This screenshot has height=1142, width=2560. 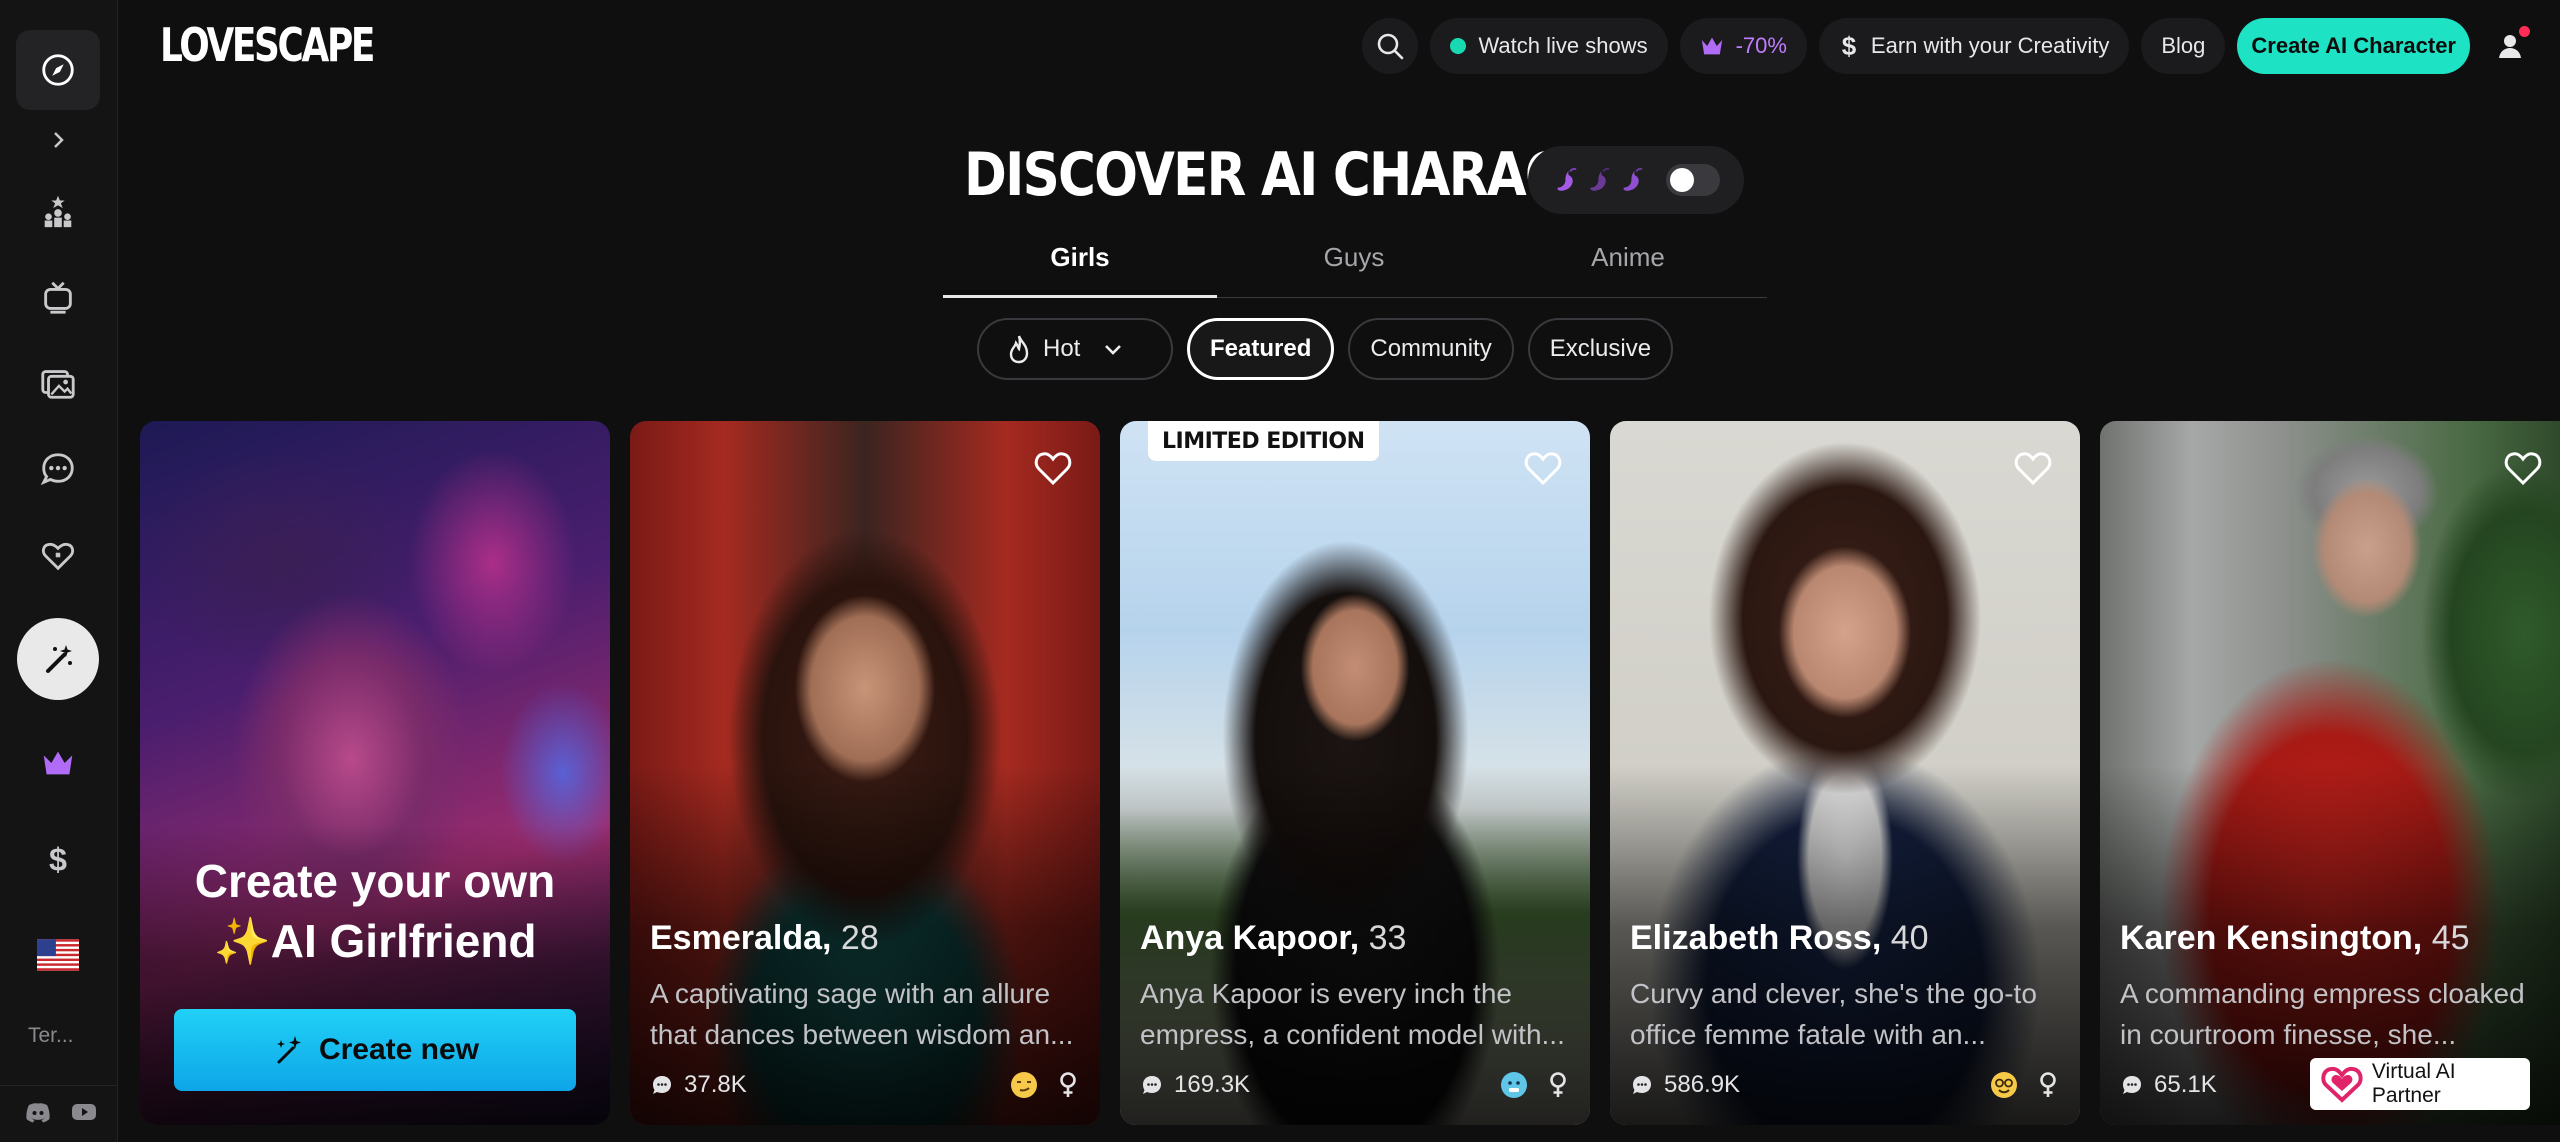 What do you see at coordinates (1600, 349) in the screenshot?
I see `filter-exclusive: Exclusive` at bounding box center [1600, 349].